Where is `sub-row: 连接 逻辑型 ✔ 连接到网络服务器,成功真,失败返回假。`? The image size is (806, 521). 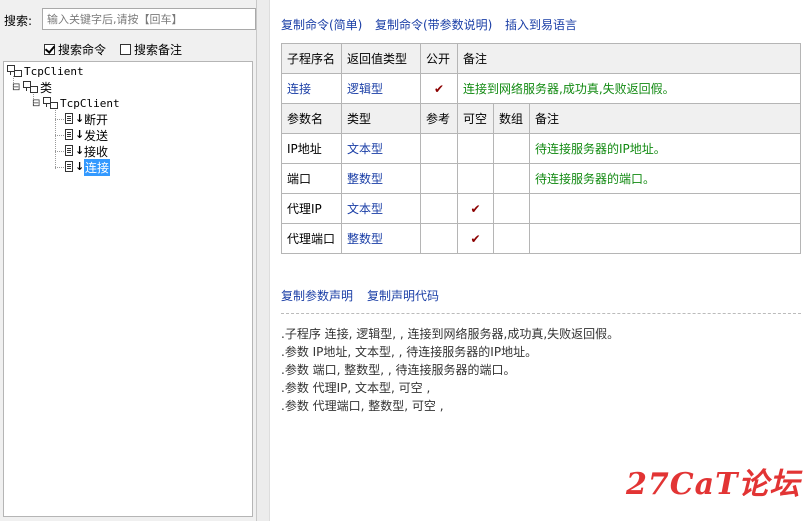 sub-row: 连接 逻辑型 ✔ 连接到网络服务器,成功真,失败返回假。 is located at coordinates (541, 88).